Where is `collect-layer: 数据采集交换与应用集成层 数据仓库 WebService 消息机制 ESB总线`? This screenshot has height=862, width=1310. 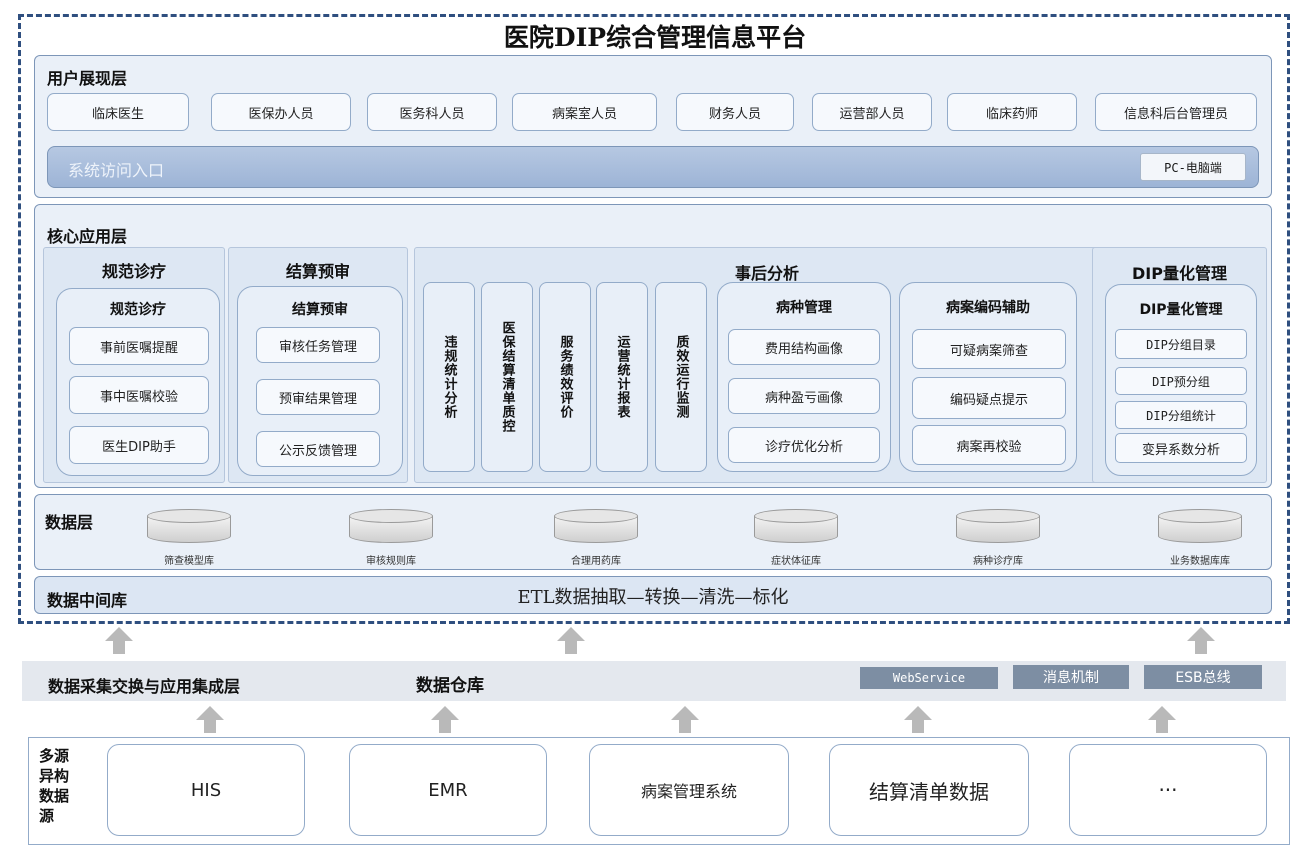
collect-layer: 数据采集交换与应用集成层 数据仓库 WebService 消息机制 ESB总线 is located at coordinates (654, 681).